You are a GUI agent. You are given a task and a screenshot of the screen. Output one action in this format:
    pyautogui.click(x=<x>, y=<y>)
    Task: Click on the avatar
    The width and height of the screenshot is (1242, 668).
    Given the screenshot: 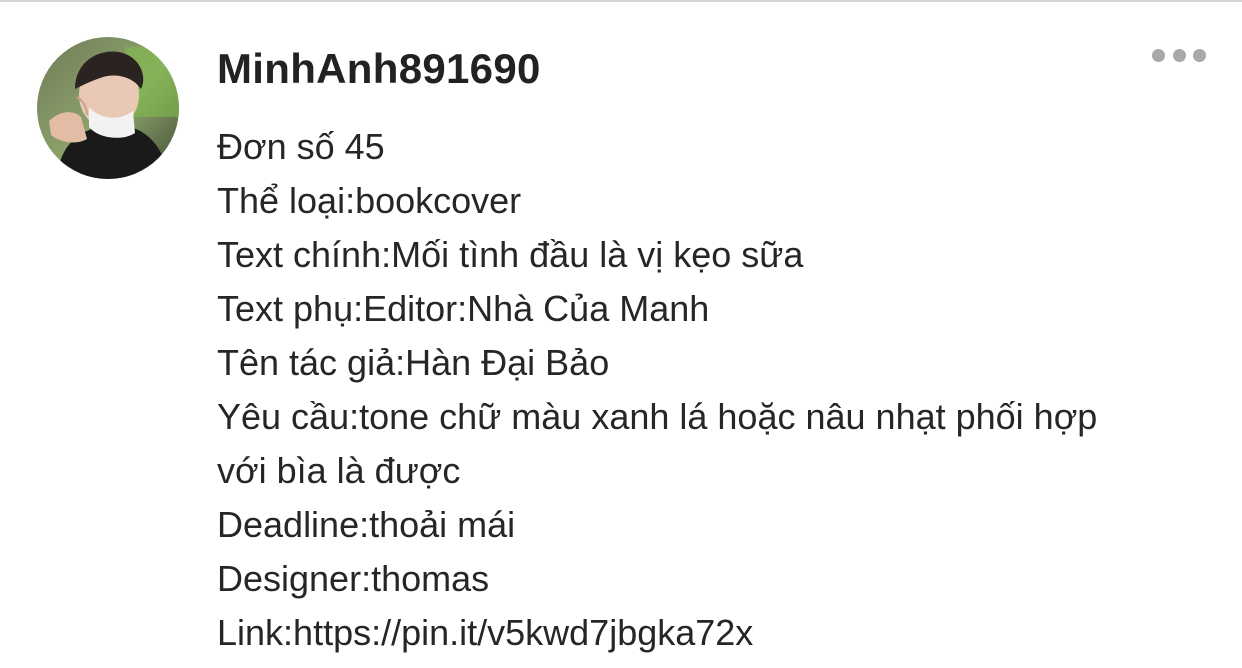 What is the action you would take?
    pyautogui.click(x=108, y=108)
    